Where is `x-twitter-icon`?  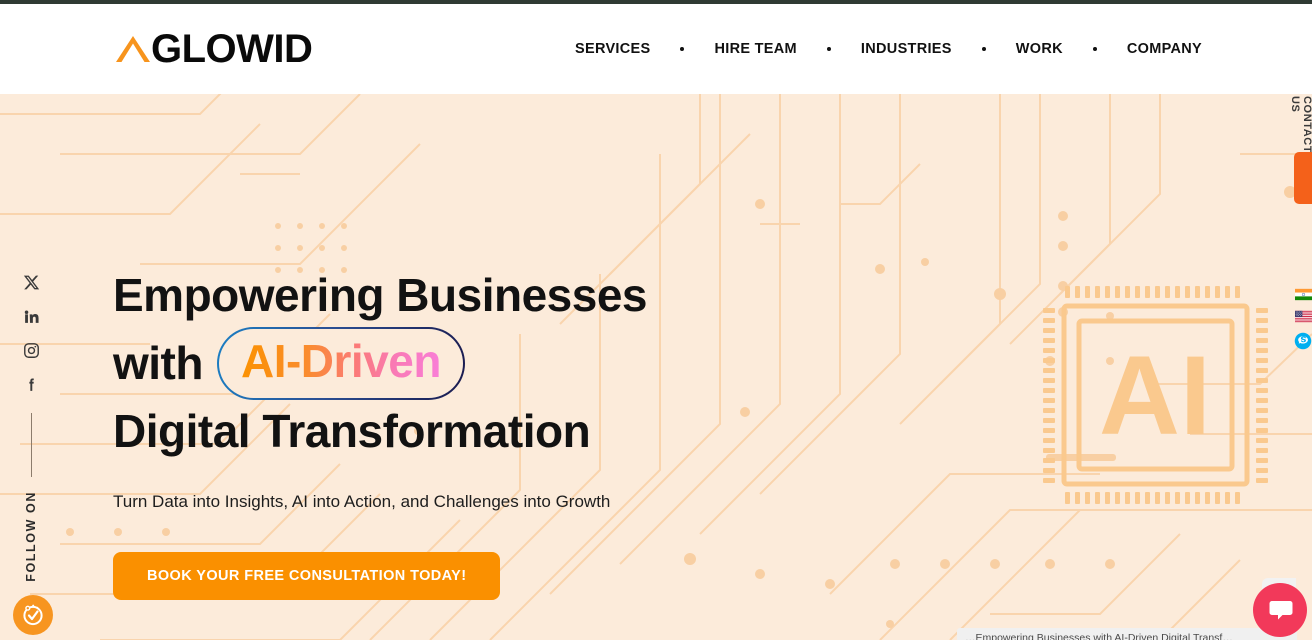 x-twitter-icon is located at coordinates (31, 282).